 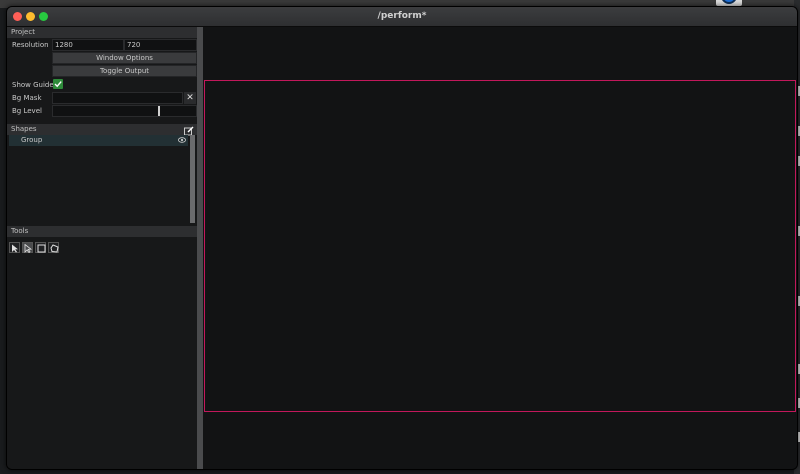 I want to click on polygon-icon, so click(x=54, y=248).